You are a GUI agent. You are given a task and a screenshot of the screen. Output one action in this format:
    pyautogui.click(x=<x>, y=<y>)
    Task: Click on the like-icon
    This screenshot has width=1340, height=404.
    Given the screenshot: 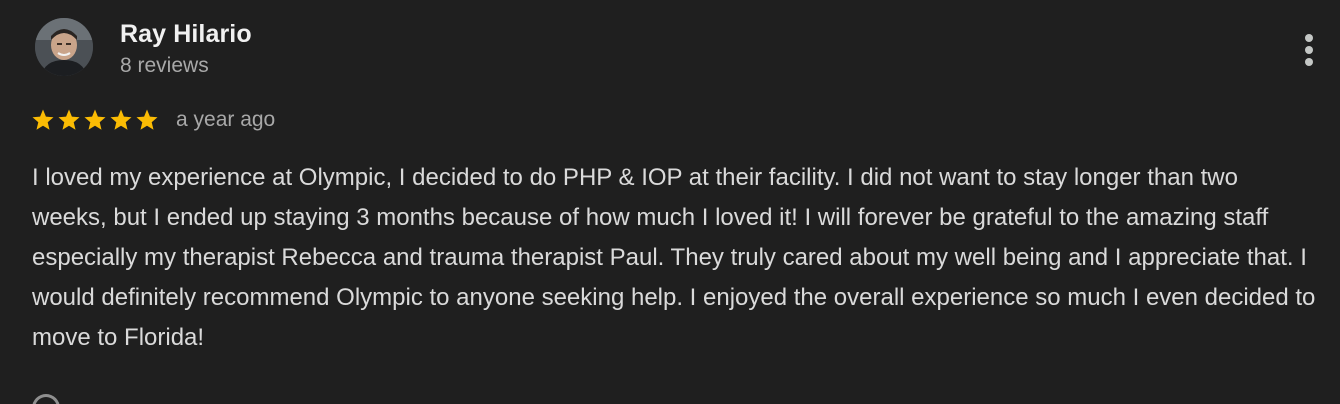 What is the action you would take?
    pyautogui.click(x=46, y=399)
    